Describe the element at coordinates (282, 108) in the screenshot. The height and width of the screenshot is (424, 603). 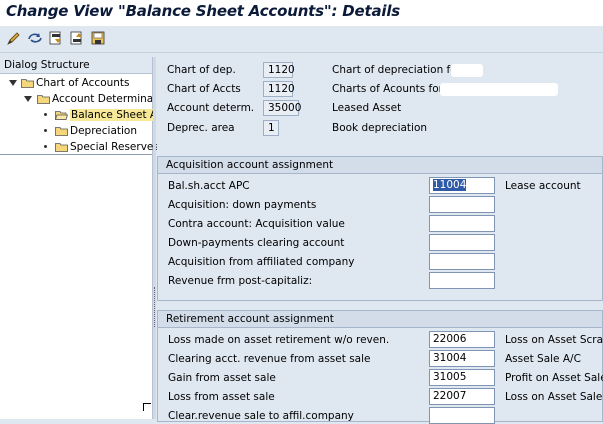
I see `field-value-account-determ: 35000` at that location.